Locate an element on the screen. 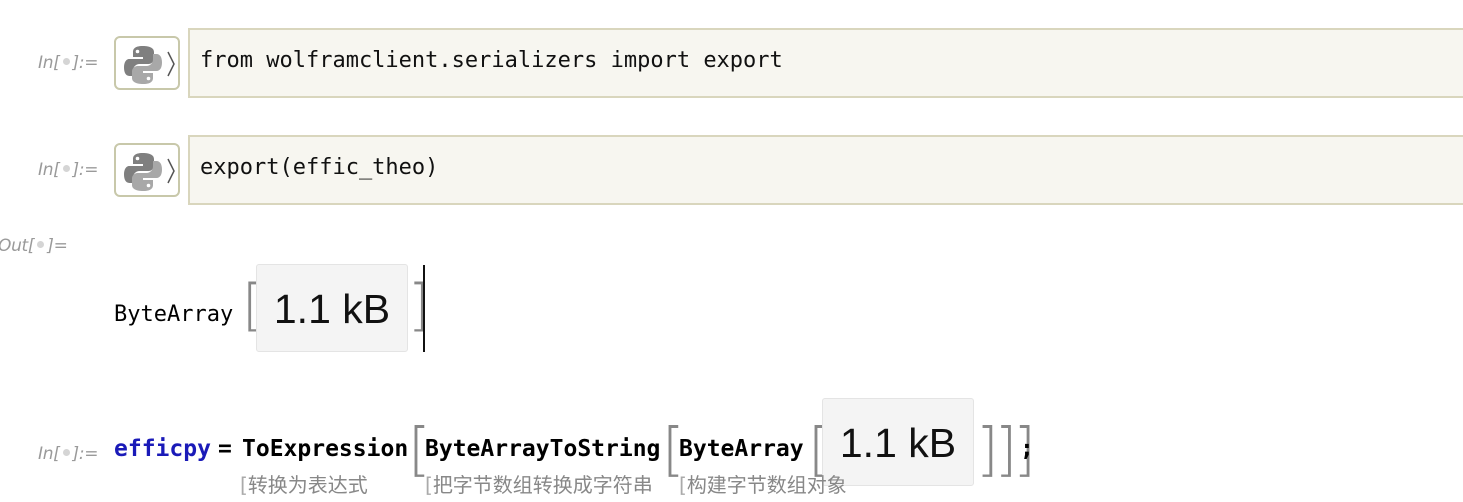 This screenshot has width=1463, height=502. python-input-cell: export(effic_theo) is located at coordinates (825, 170).